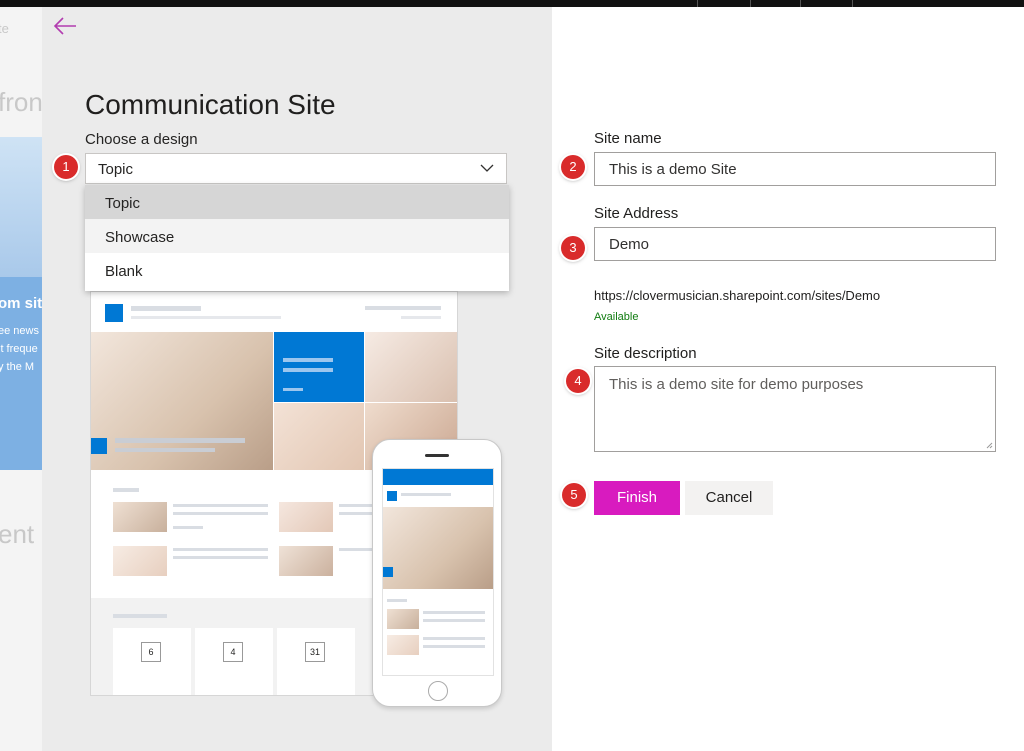 The width and height of the screenshot is (1024, 751). What do you see at coordinates (736, 384) in the screenshot?
I see `site-description-value: This is a demo site for demo purposes` at bounding box center [736, 384].